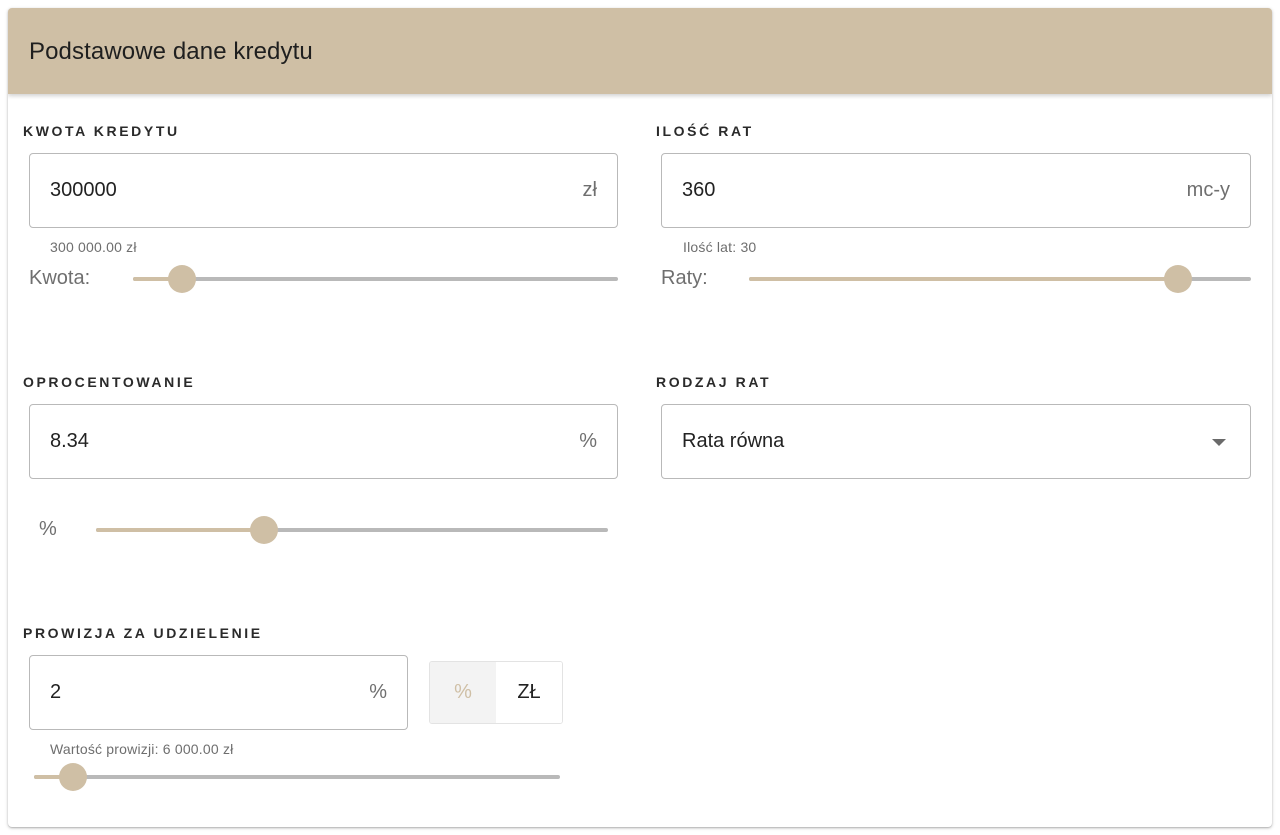  I want to click on installment-type-selected: Rata równa, so click(733, 441).